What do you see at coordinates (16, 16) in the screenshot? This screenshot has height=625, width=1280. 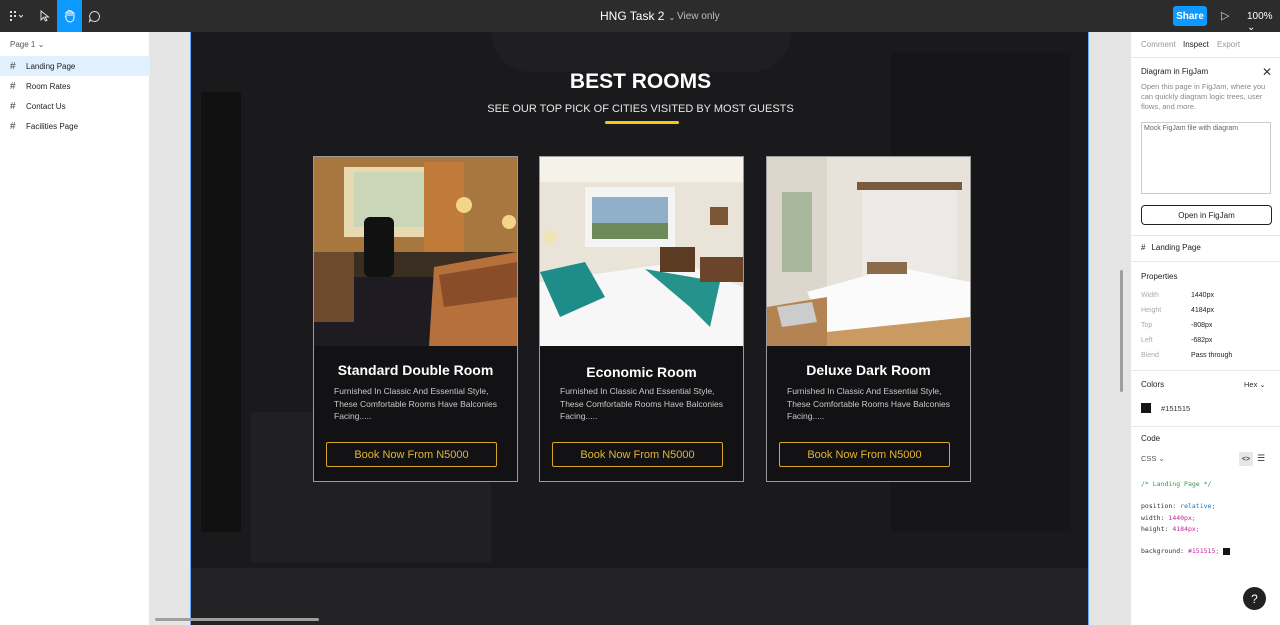 I see `main-menu-icon` at bounding box center [16, 16].